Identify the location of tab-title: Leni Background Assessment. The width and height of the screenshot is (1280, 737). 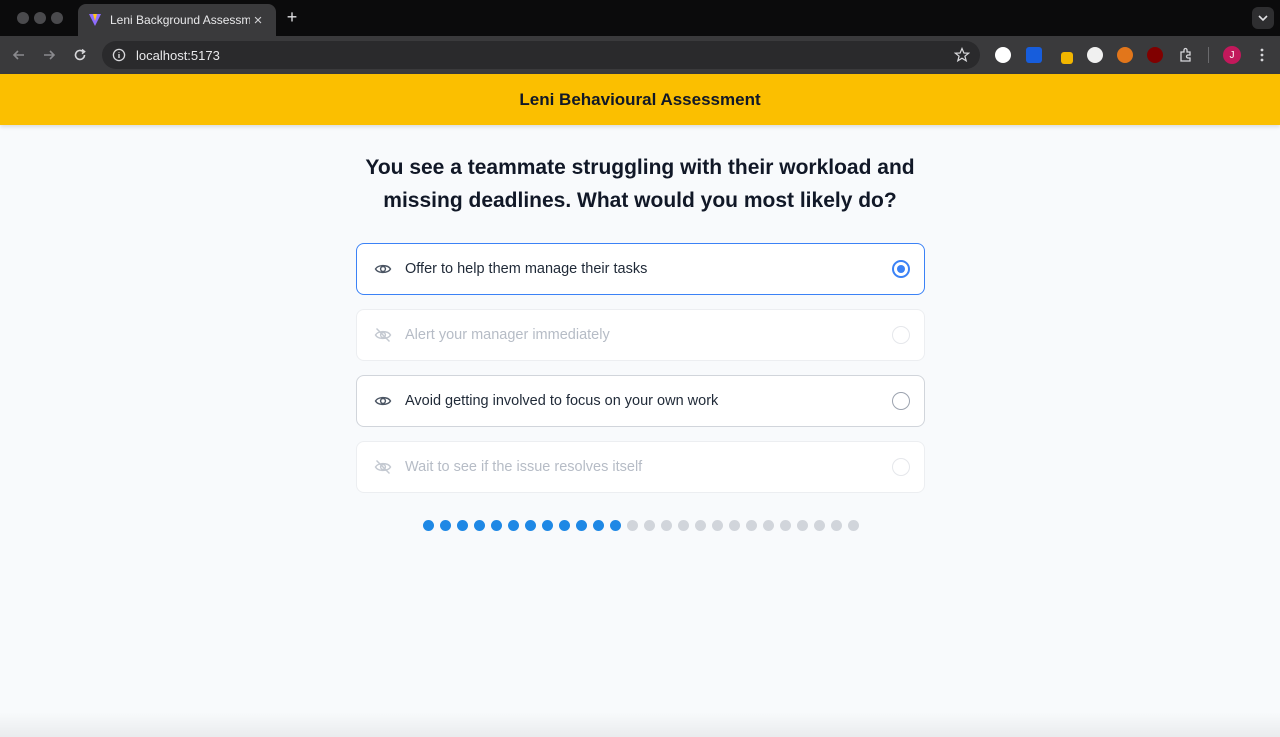
(180, 20).